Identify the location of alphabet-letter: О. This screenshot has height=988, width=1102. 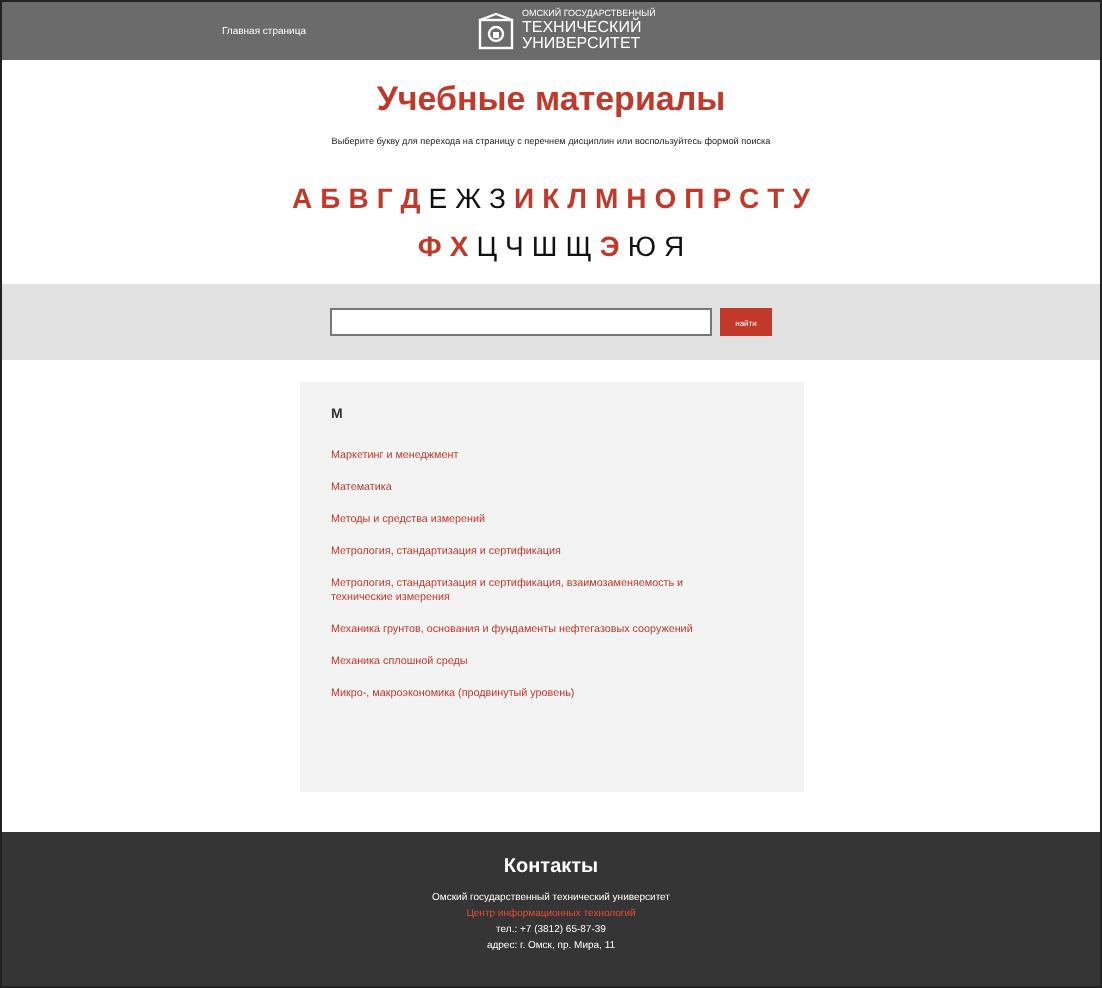
(665, 198).